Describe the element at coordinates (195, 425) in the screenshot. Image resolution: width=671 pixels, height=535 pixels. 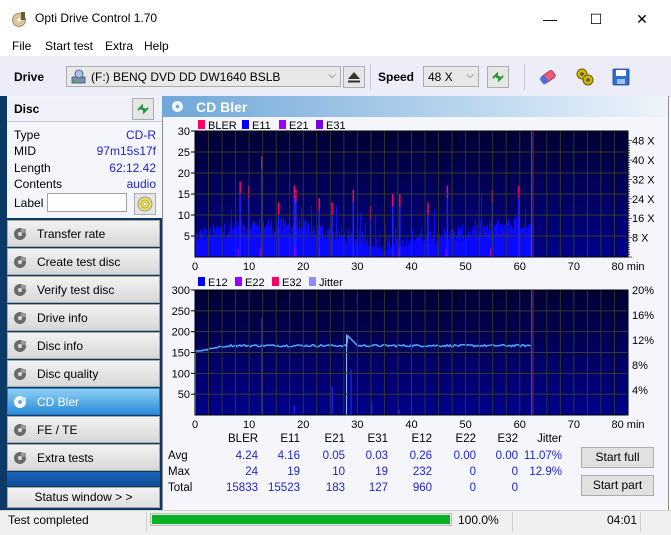
I see `x-tick-label: 0` at that location.